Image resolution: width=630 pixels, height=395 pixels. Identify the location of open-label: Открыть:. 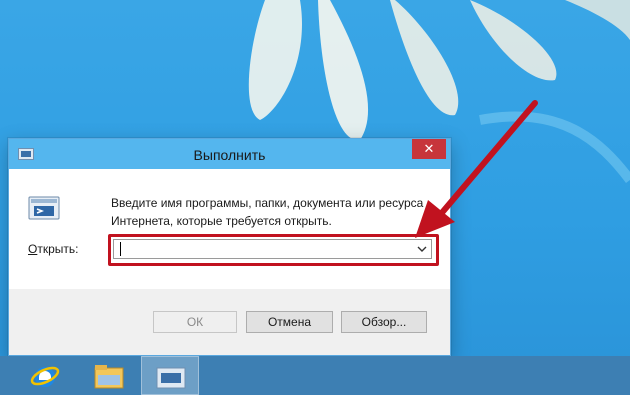
(53, 249).